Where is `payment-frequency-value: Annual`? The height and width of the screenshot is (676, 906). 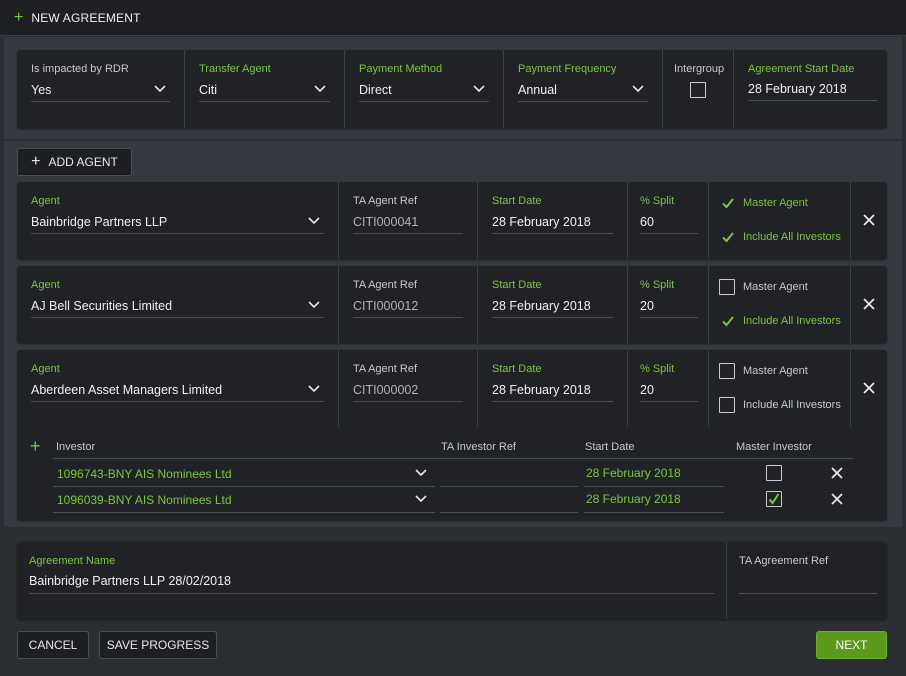
payment-frequency-value: Annual is located at coordinates (537, 90).